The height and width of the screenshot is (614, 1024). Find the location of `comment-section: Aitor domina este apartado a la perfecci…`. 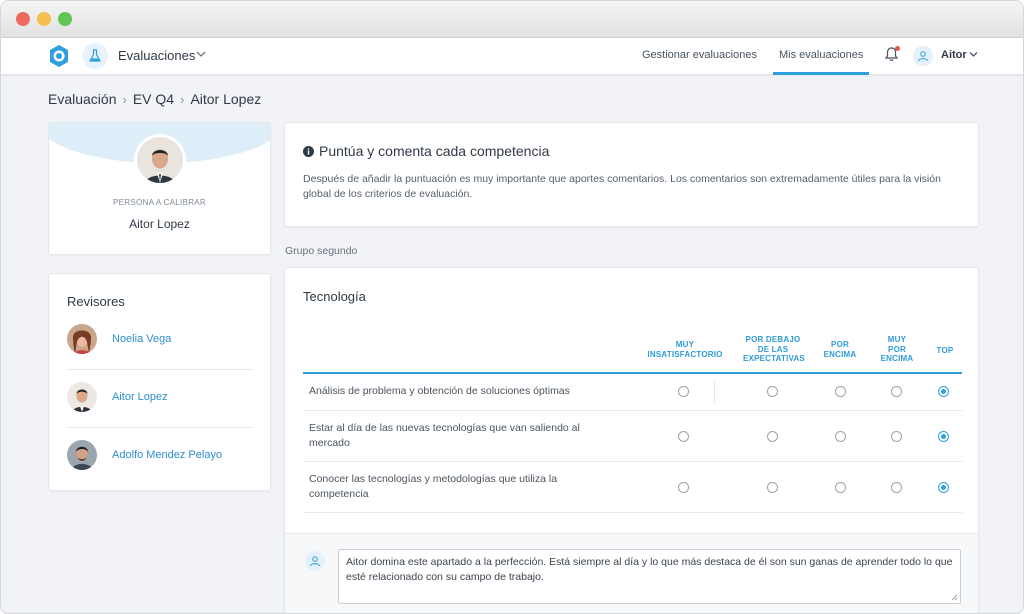

comment-section: Aitor domina este apartado a la perfecci… is located at coordinates (631, 573).